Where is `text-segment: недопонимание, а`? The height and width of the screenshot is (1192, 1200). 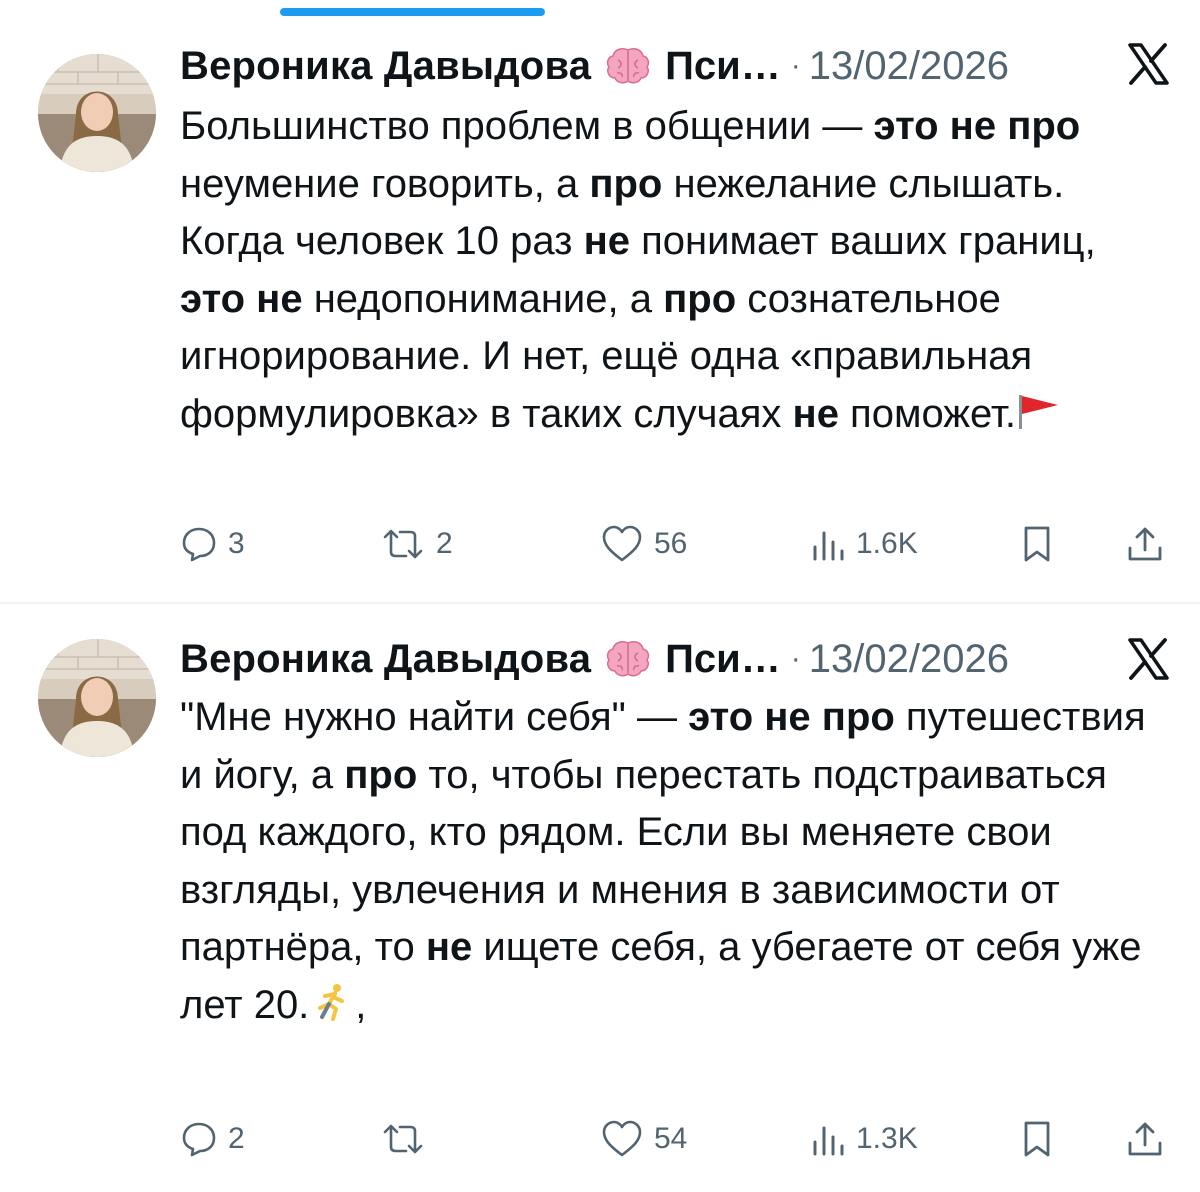
text-segment: недопонимание, а is located at coordinates (483, 298).